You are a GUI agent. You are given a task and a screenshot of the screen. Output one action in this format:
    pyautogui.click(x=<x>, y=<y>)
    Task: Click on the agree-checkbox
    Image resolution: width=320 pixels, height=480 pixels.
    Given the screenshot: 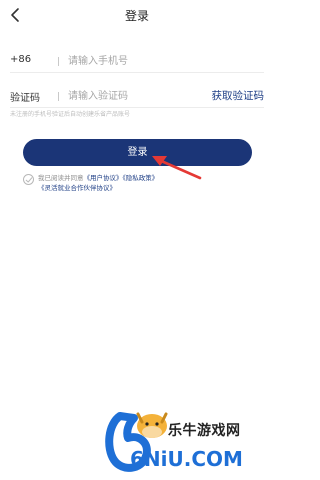 What is the action you would take?
    pyautogui.click(x=28, y=179)
    